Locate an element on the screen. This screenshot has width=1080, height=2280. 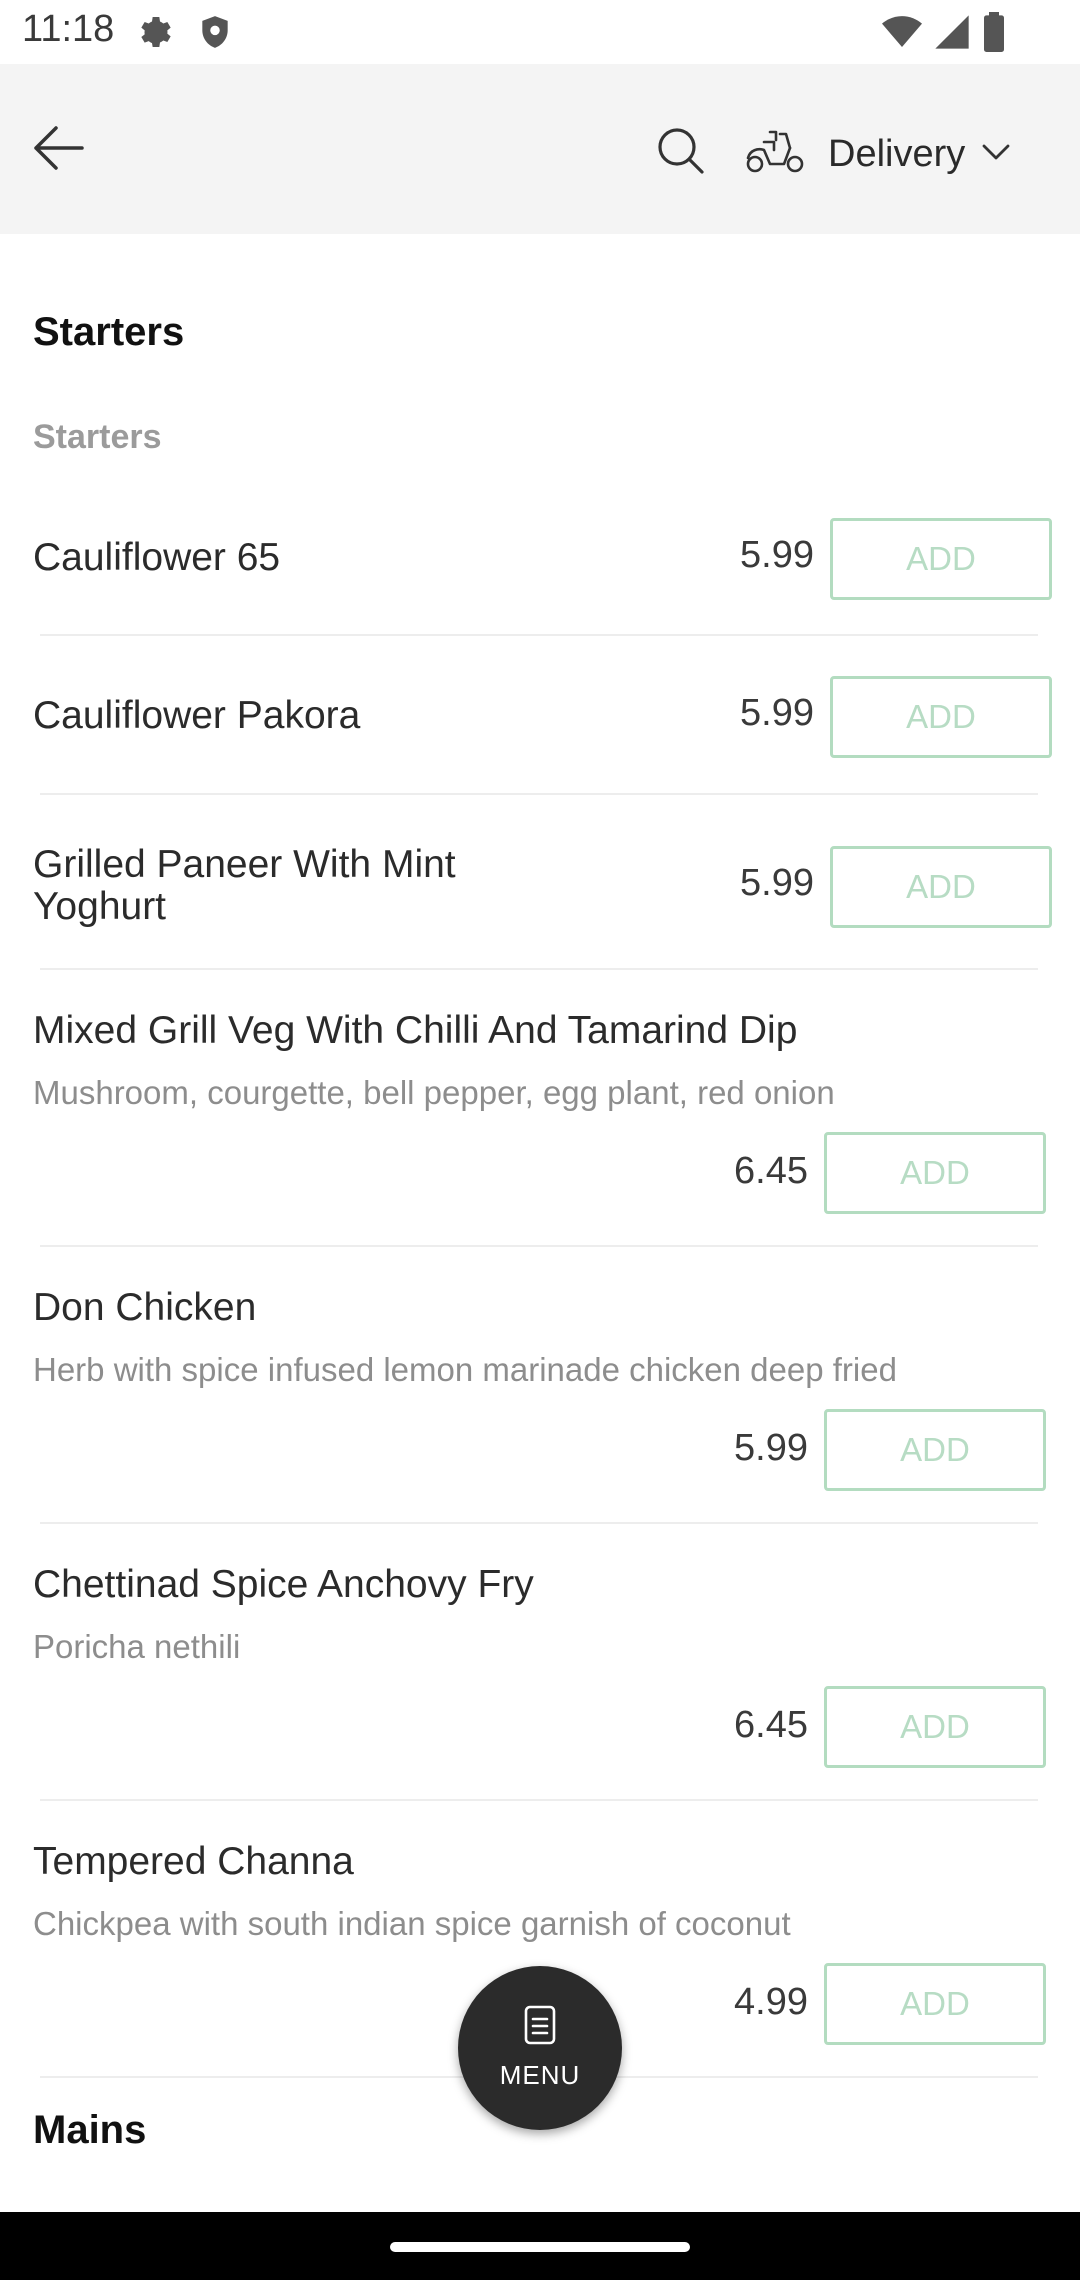
home-gesture-handle is located at coordinates (540, 2247).